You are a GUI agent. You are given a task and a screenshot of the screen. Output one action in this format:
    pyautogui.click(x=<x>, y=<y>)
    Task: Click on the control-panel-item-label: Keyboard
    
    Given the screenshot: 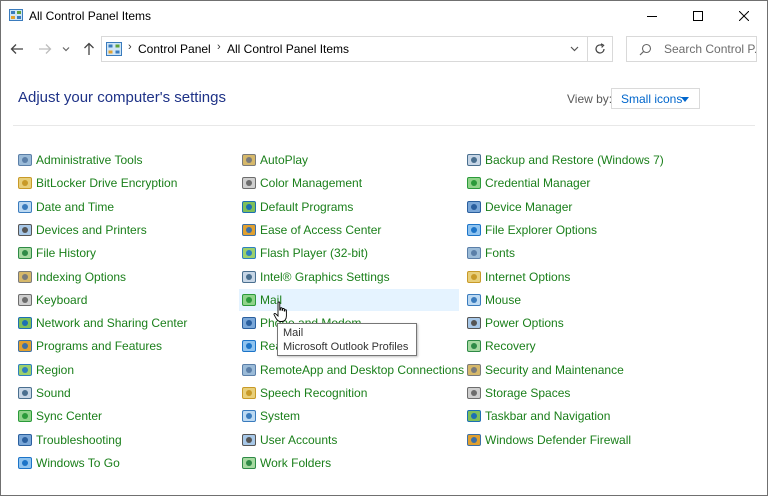 What is the action you would take?
    pyautogui.click(x=61, y=300)
    